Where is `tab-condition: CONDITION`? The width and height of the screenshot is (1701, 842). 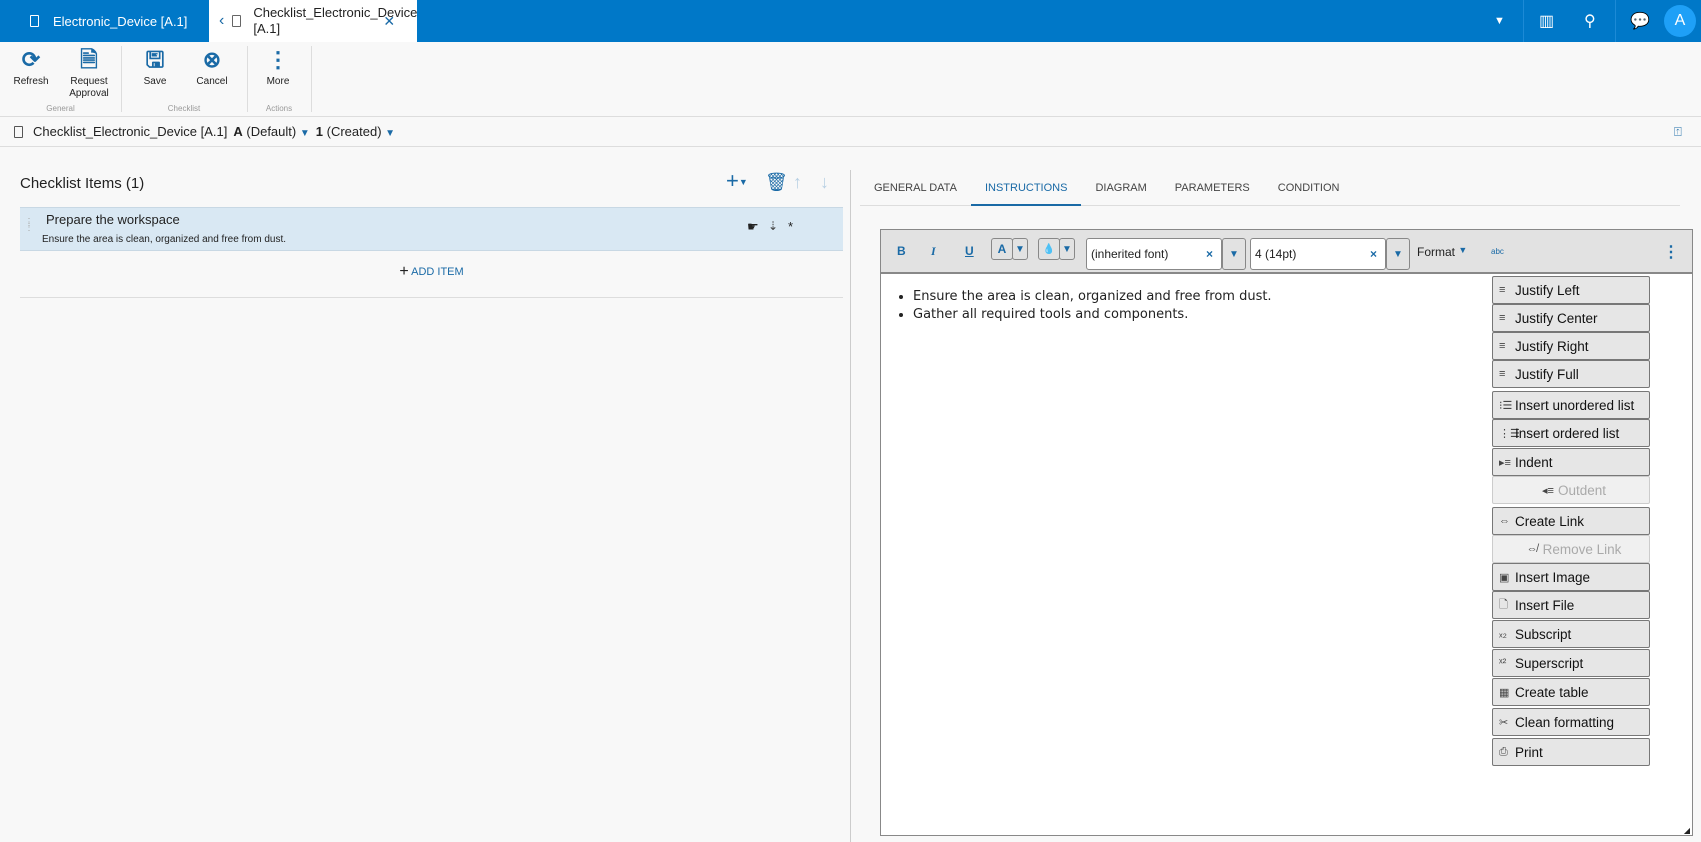
tab-condition: CONDITION is located at coordinates (1309, 192).